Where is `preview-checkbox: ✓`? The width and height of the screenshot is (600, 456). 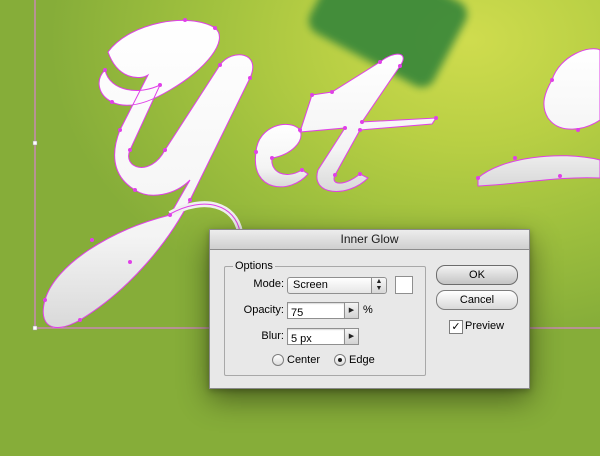
preview-checkbox: ✓ is located at coordinates (456, 327).